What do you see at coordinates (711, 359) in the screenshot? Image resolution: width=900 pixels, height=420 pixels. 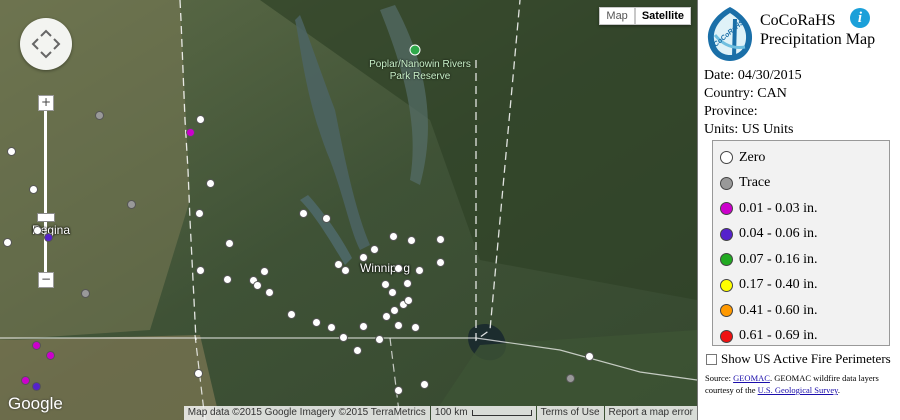 I see `fire-perimeters-checkbox` at bounding box center [711, 359].